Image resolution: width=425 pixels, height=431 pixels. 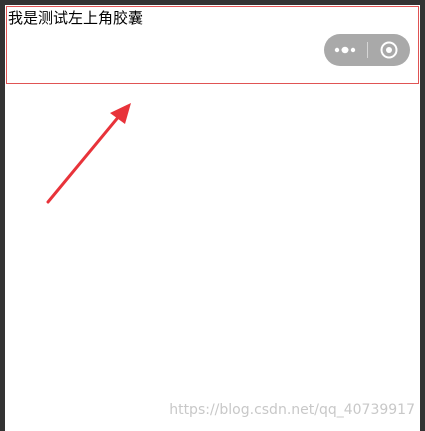 I want to click on more-dots-icon, so click(x=345, y=50).